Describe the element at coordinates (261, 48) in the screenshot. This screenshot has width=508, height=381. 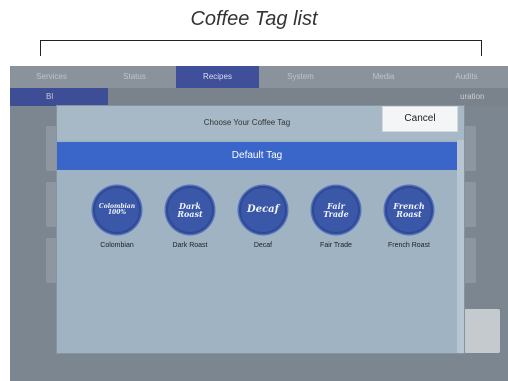
I see `caption-bracket` at that location.